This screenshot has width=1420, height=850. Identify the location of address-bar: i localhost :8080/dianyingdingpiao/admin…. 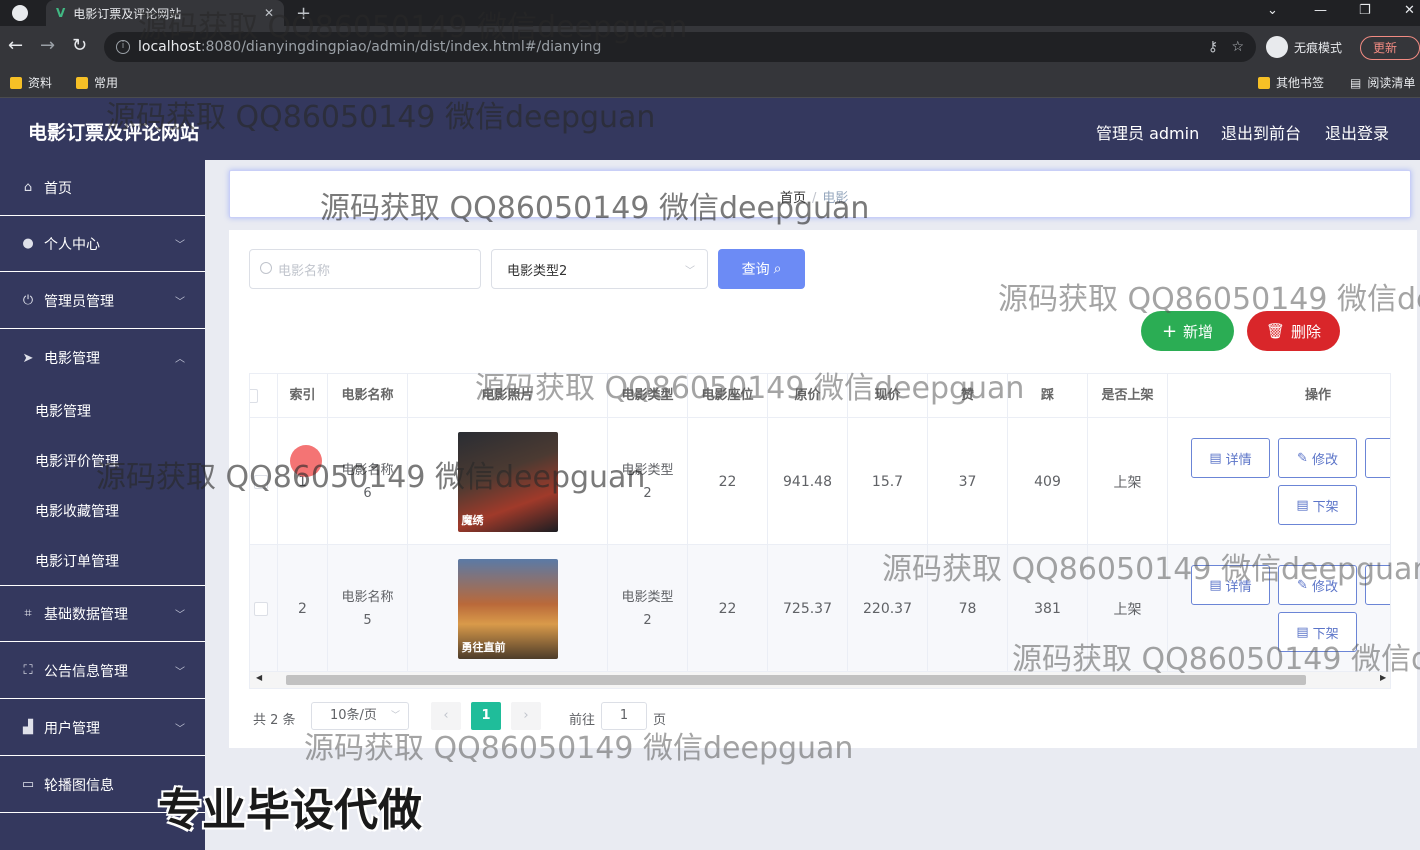
(680, 47).